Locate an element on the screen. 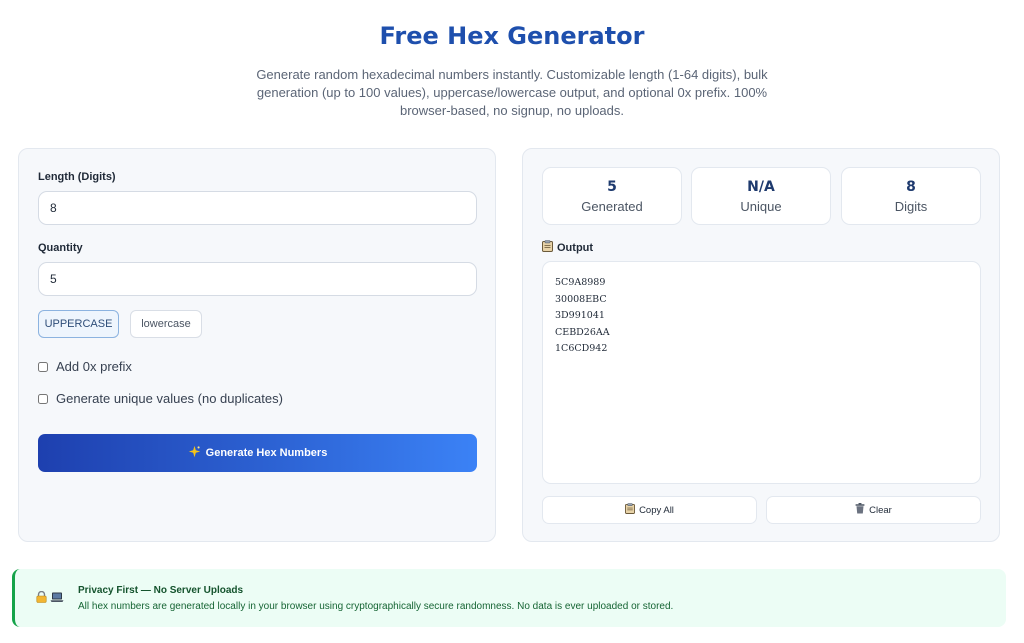  output-label: Output is located at coordinates (575, 247).